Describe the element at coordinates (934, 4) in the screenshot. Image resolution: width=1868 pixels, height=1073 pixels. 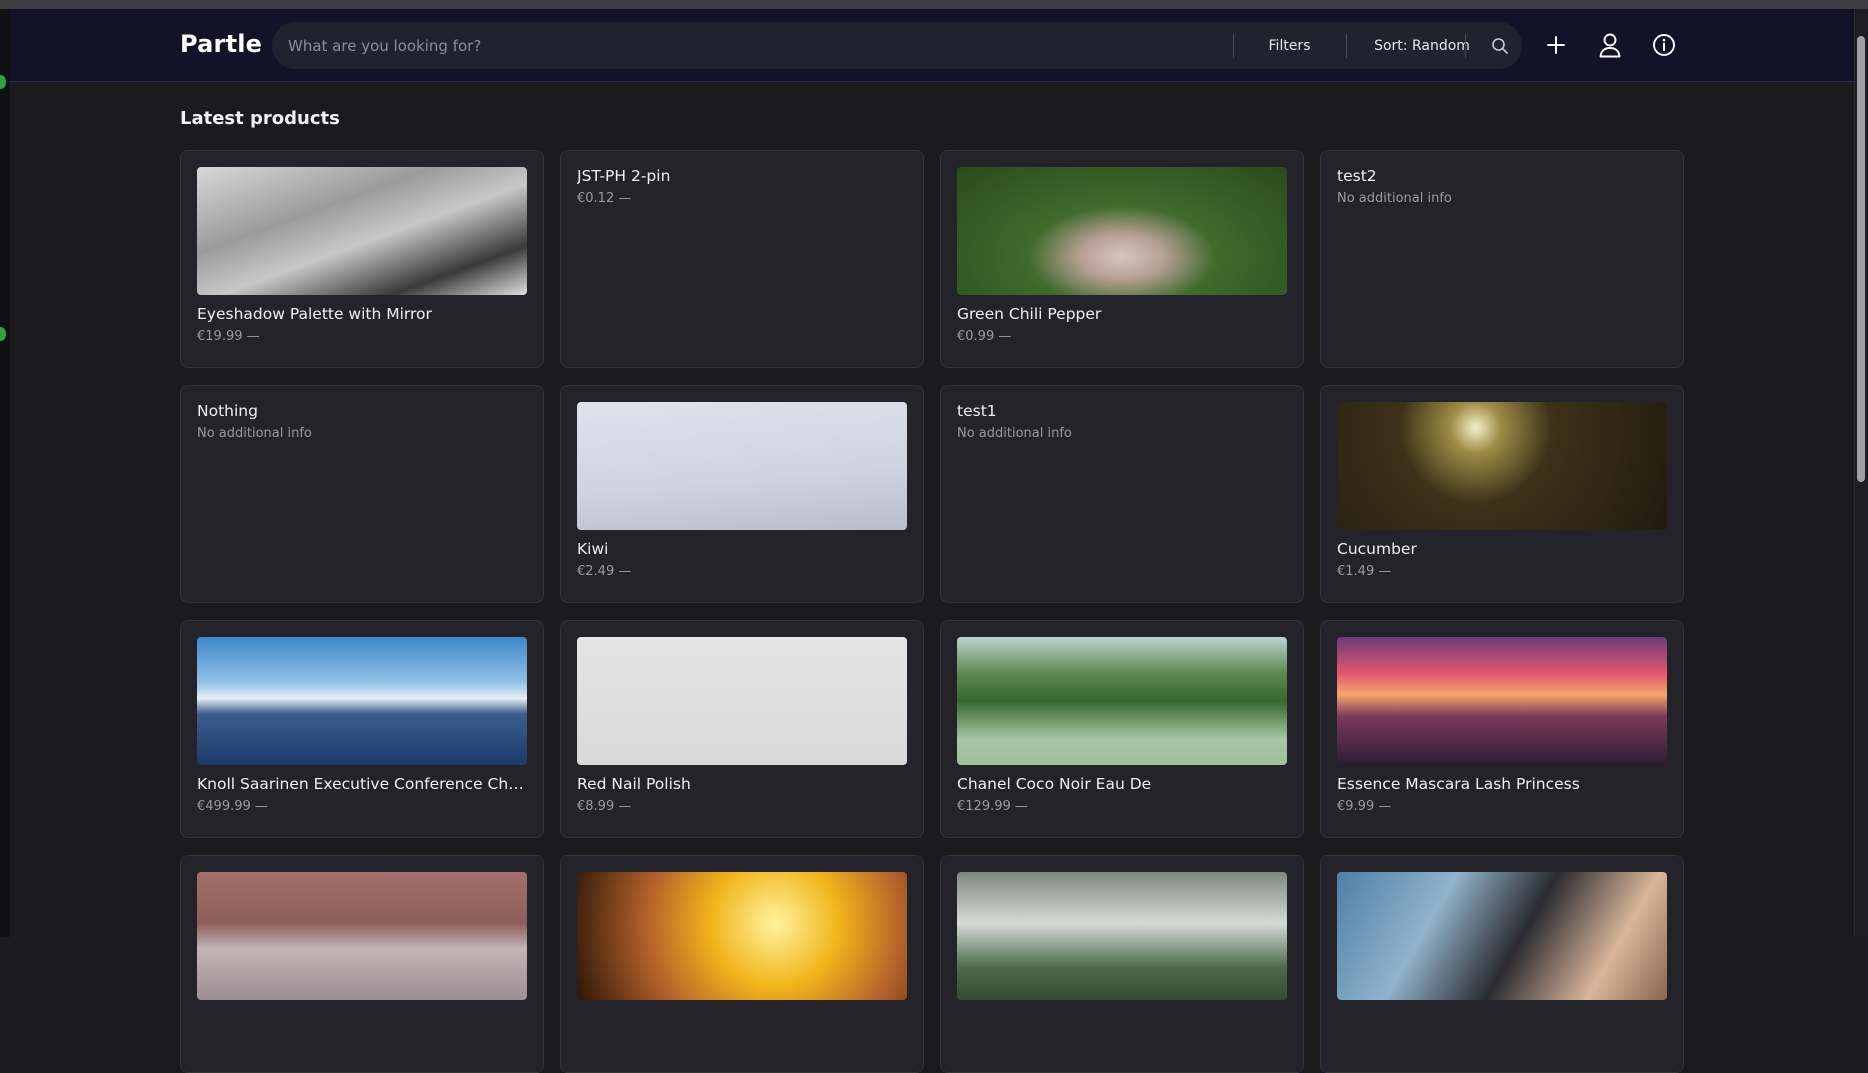
I see `browser-top-strip` at that location.